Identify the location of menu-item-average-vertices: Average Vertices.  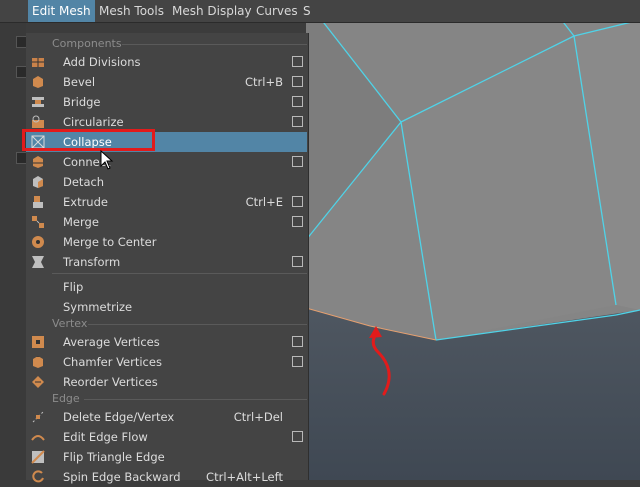
(166, 342).